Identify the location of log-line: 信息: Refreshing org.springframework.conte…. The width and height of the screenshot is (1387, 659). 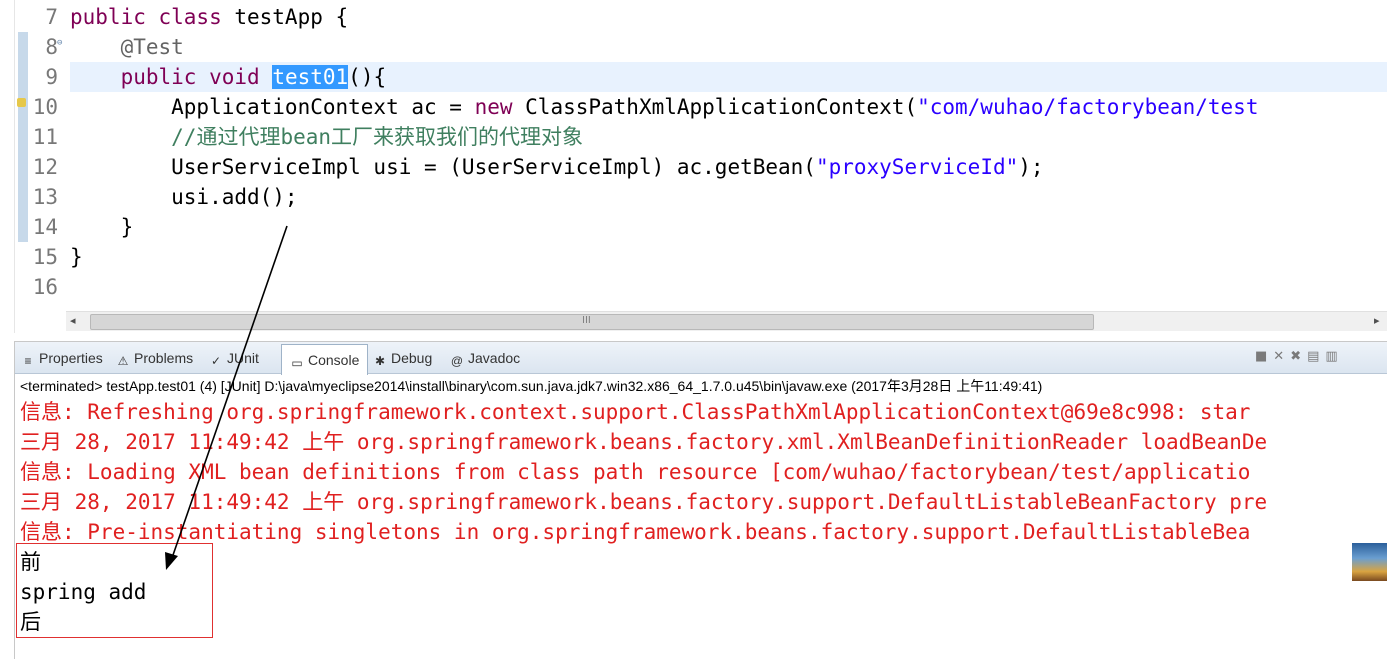
(635, 412).